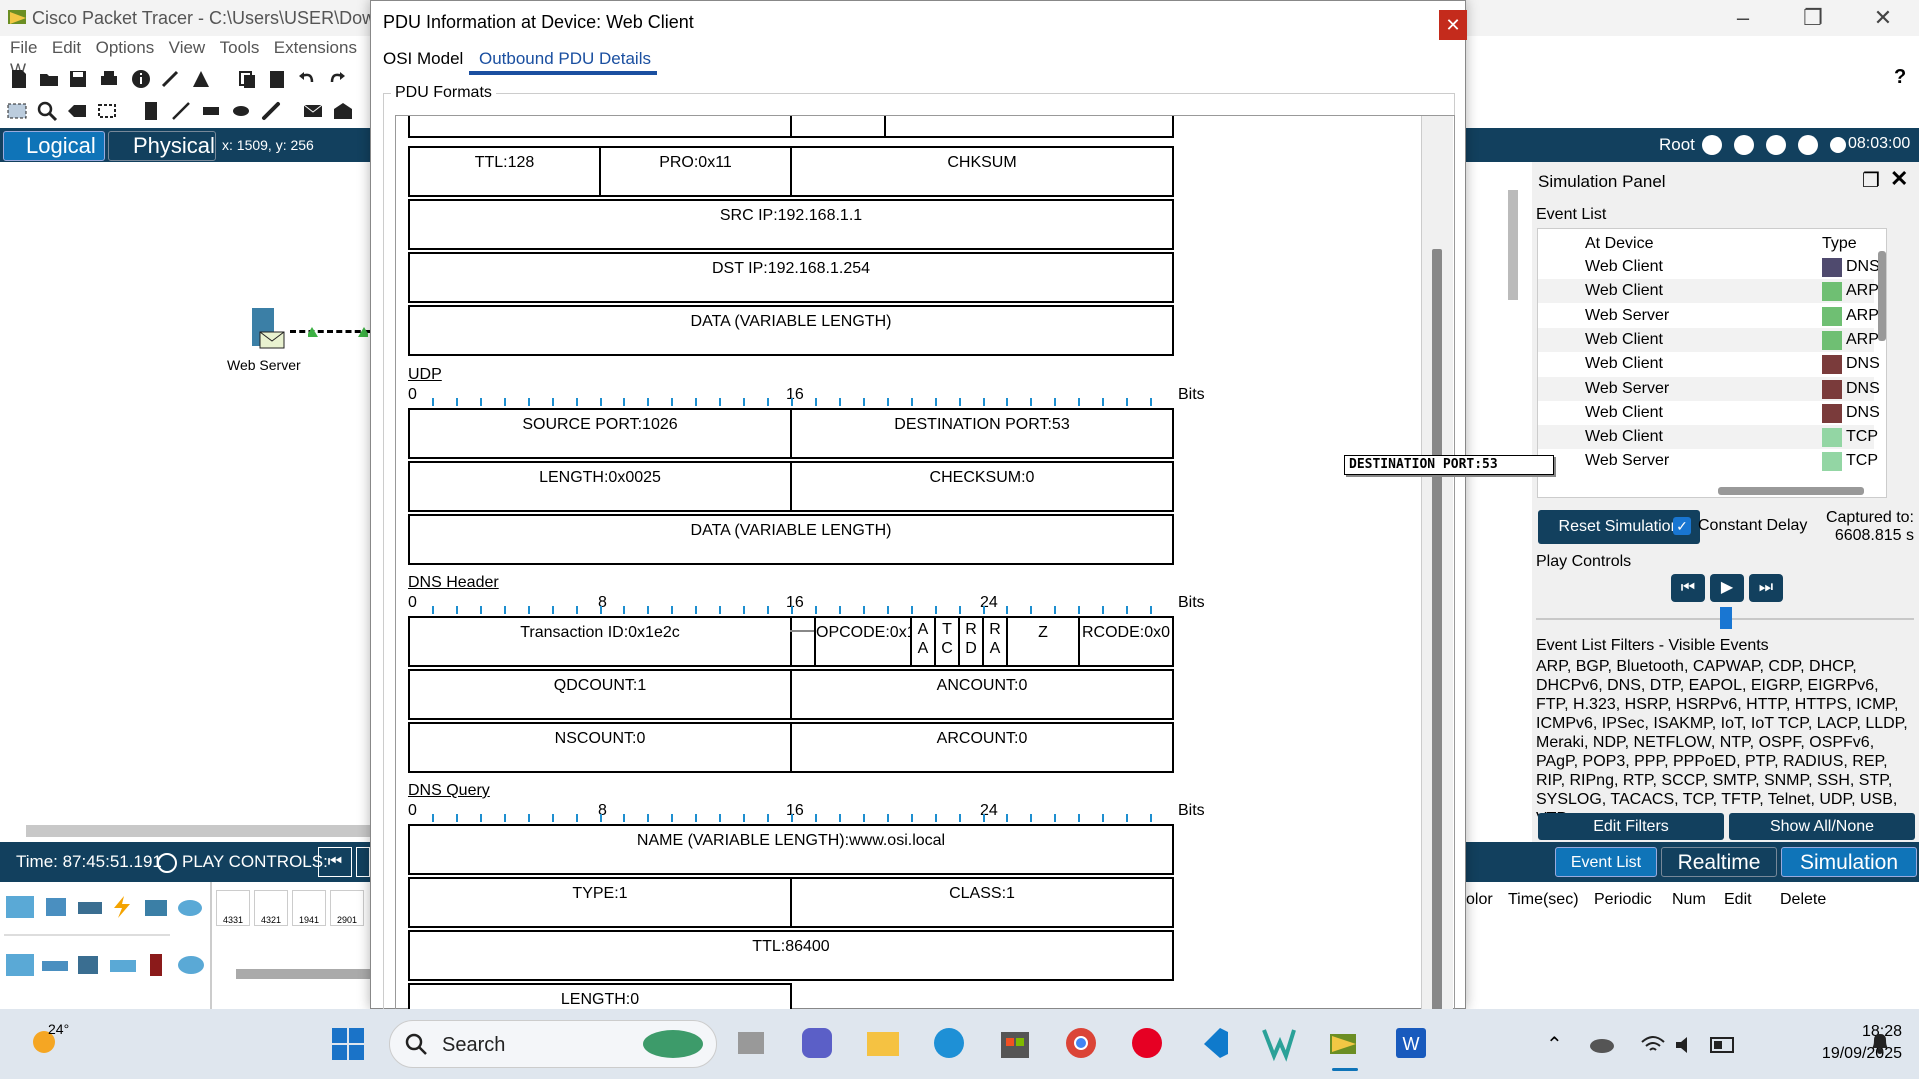  What do you see at coordinates (1513, 245) in the screenshot?
I see `canvas-vertical-scrollbar` at bounding box center [1513, 245].